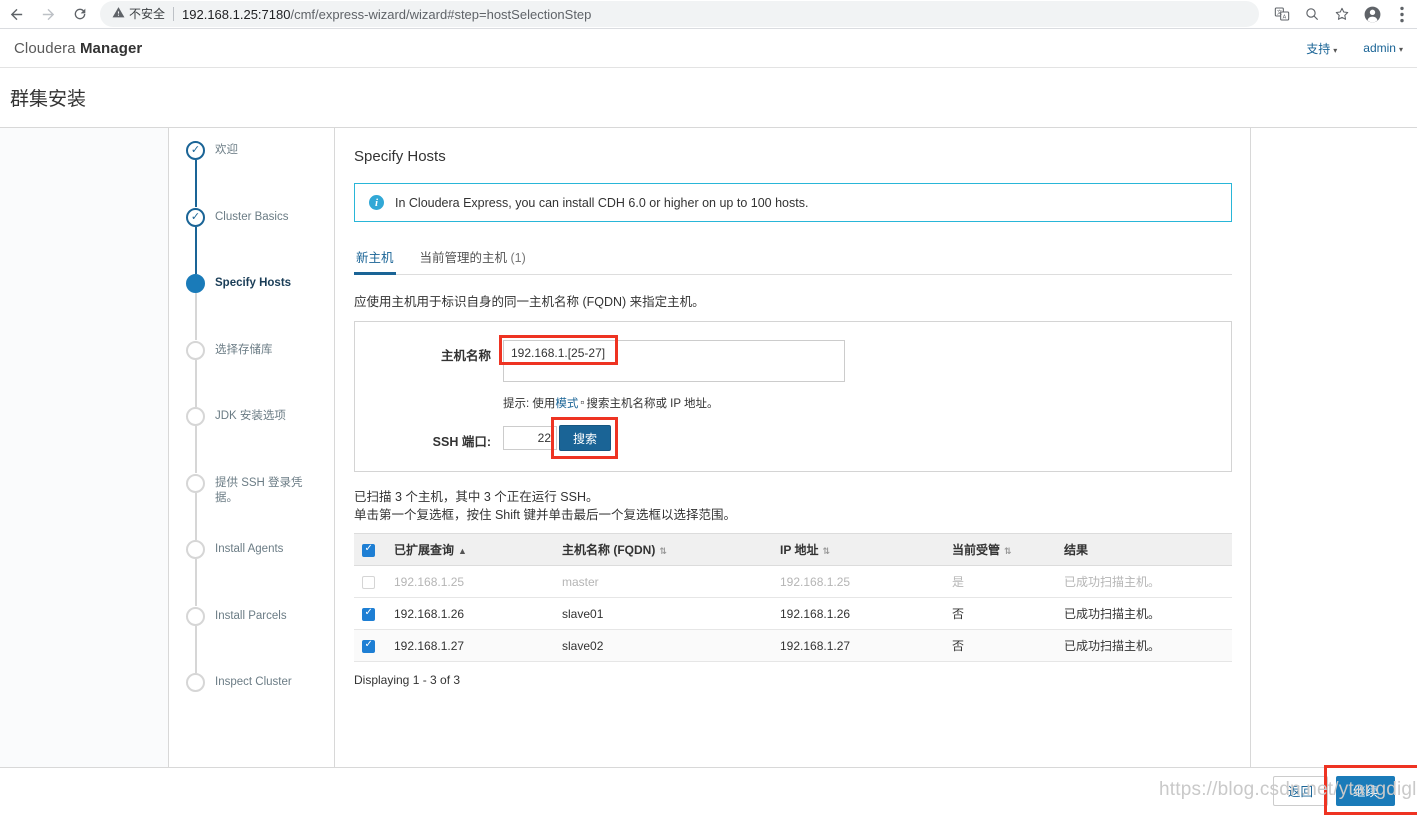 The width and height of the screenshot is (1417, 815). What do you see at coordinates (1144, 581) in the screenshot?
I see `cell-result: 已成功扫描主机。` at bounding box center [1144, 581].